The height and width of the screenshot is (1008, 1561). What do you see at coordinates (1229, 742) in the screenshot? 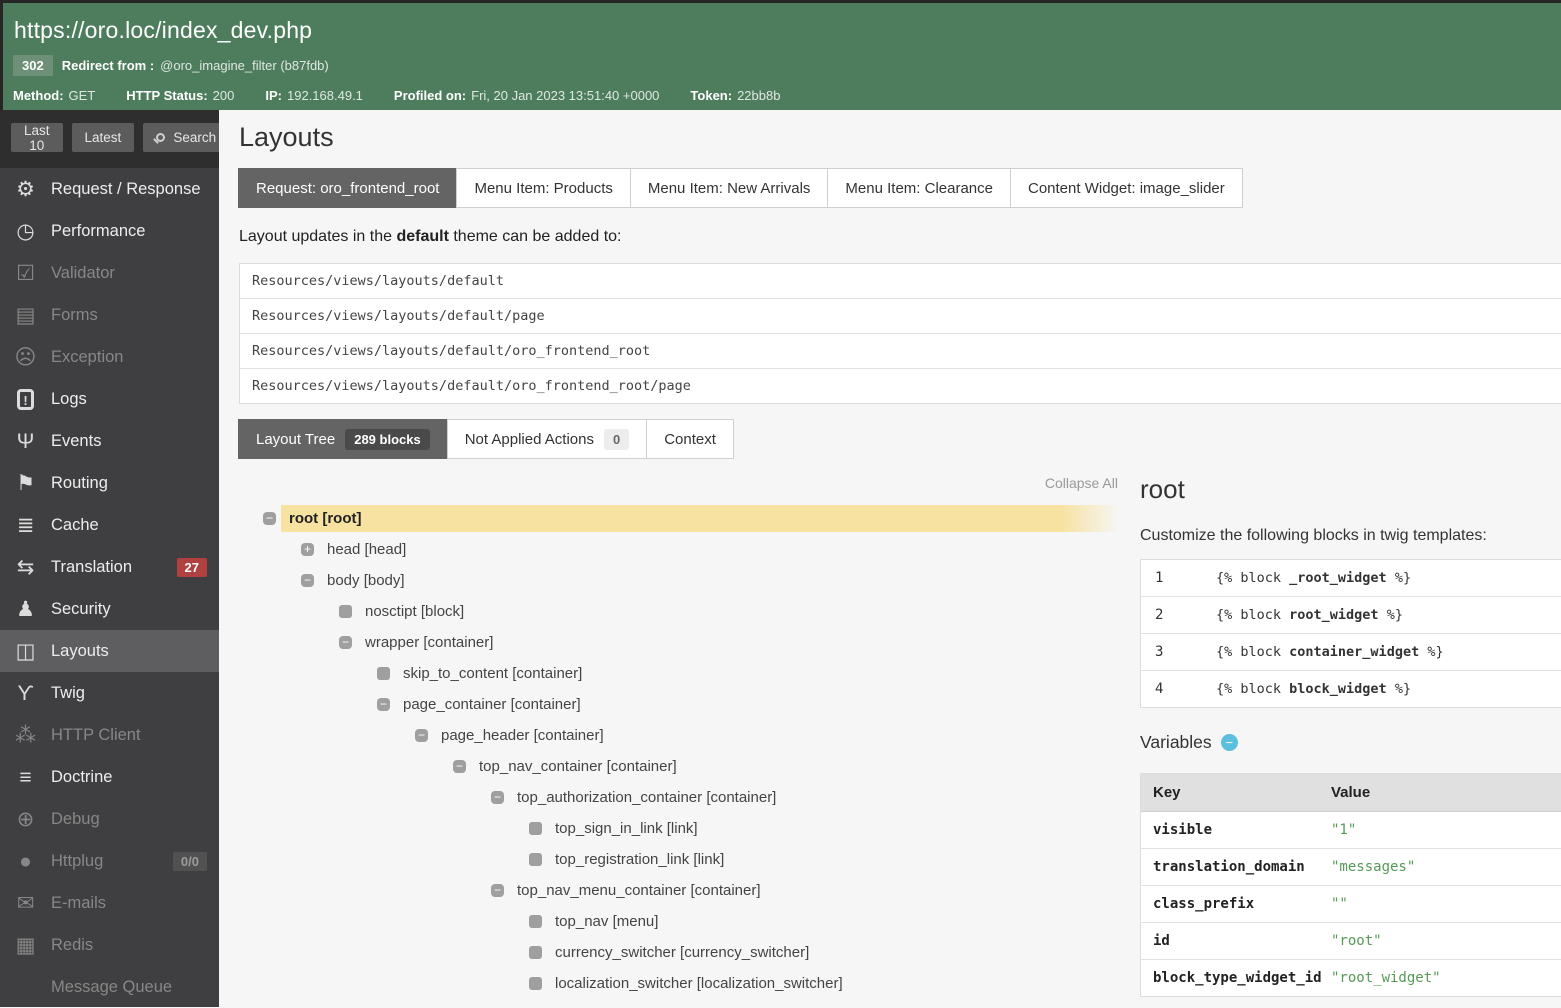
I see `collapse-variables-button` at bounding box center [1229, 742].